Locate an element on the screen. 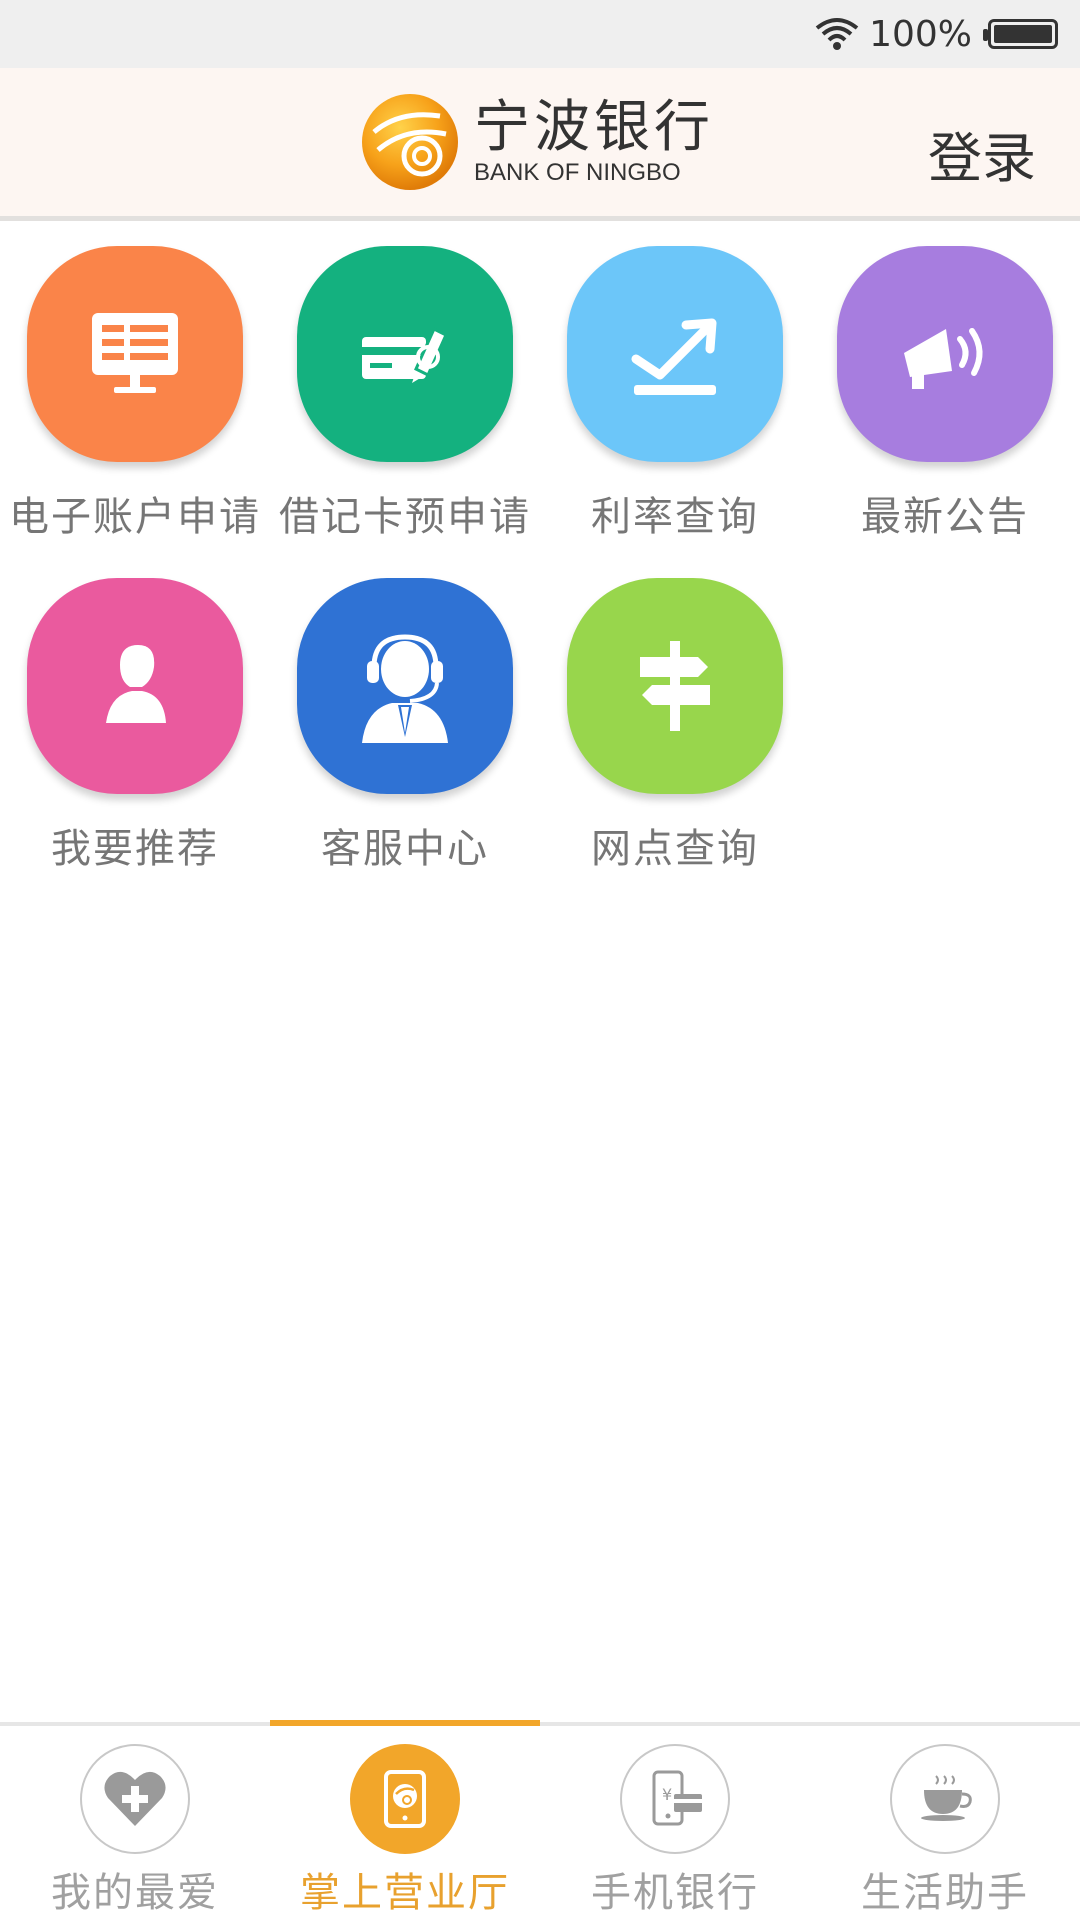 The width and height of the screenshot is (1080, 1924). megaphone-icon is located at coordinates (945, 354).